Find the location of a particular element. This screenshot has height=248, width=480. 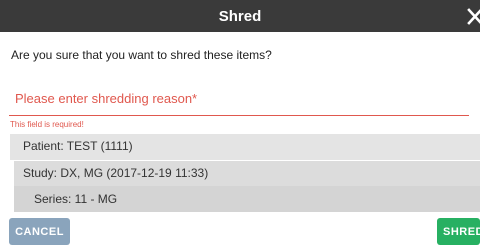

reason-error-message: This field is required! is located at coordinates (47, 124).